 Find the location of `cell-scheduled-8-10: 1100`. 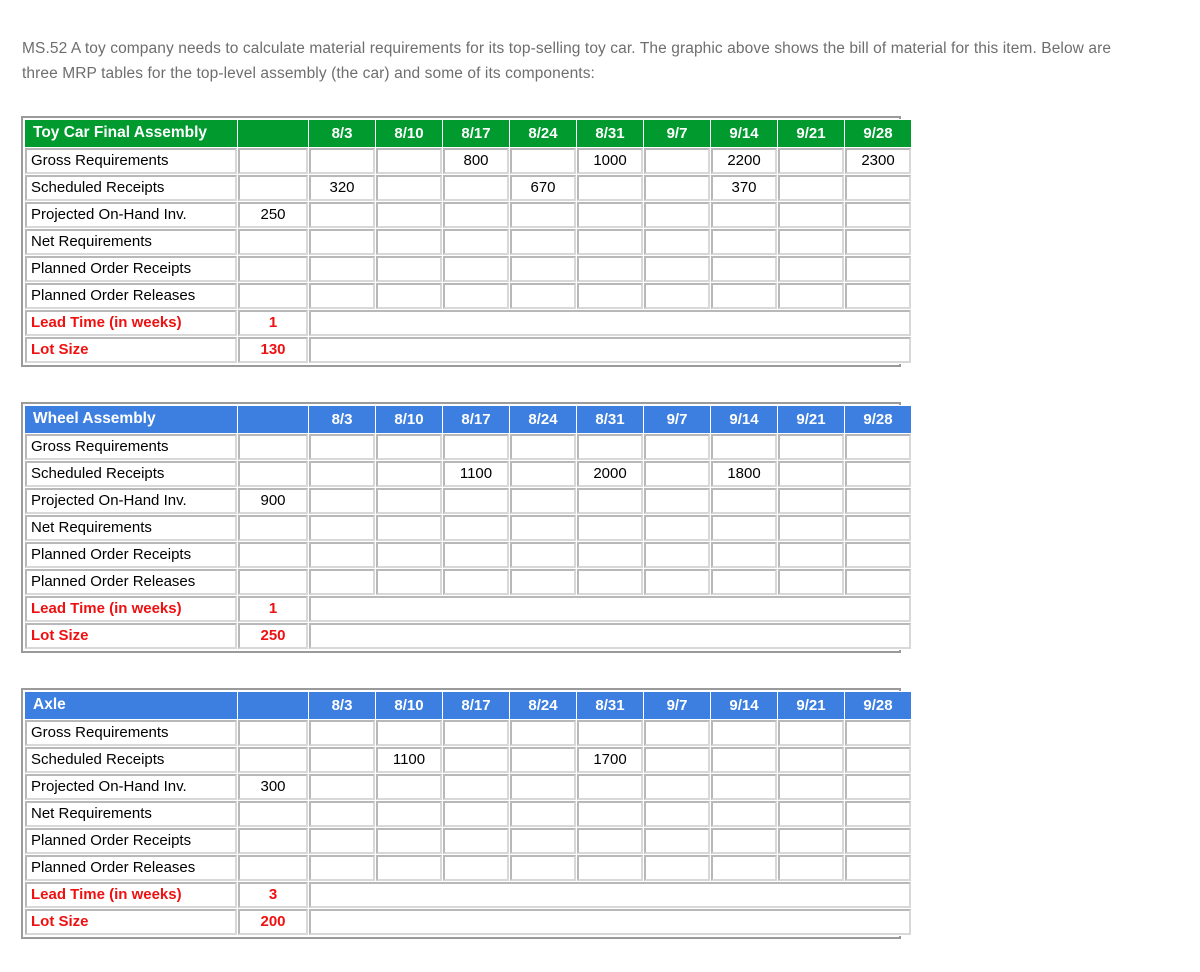

cell-scheduled-8-10: 1100 is located at coordinates (409, 759).